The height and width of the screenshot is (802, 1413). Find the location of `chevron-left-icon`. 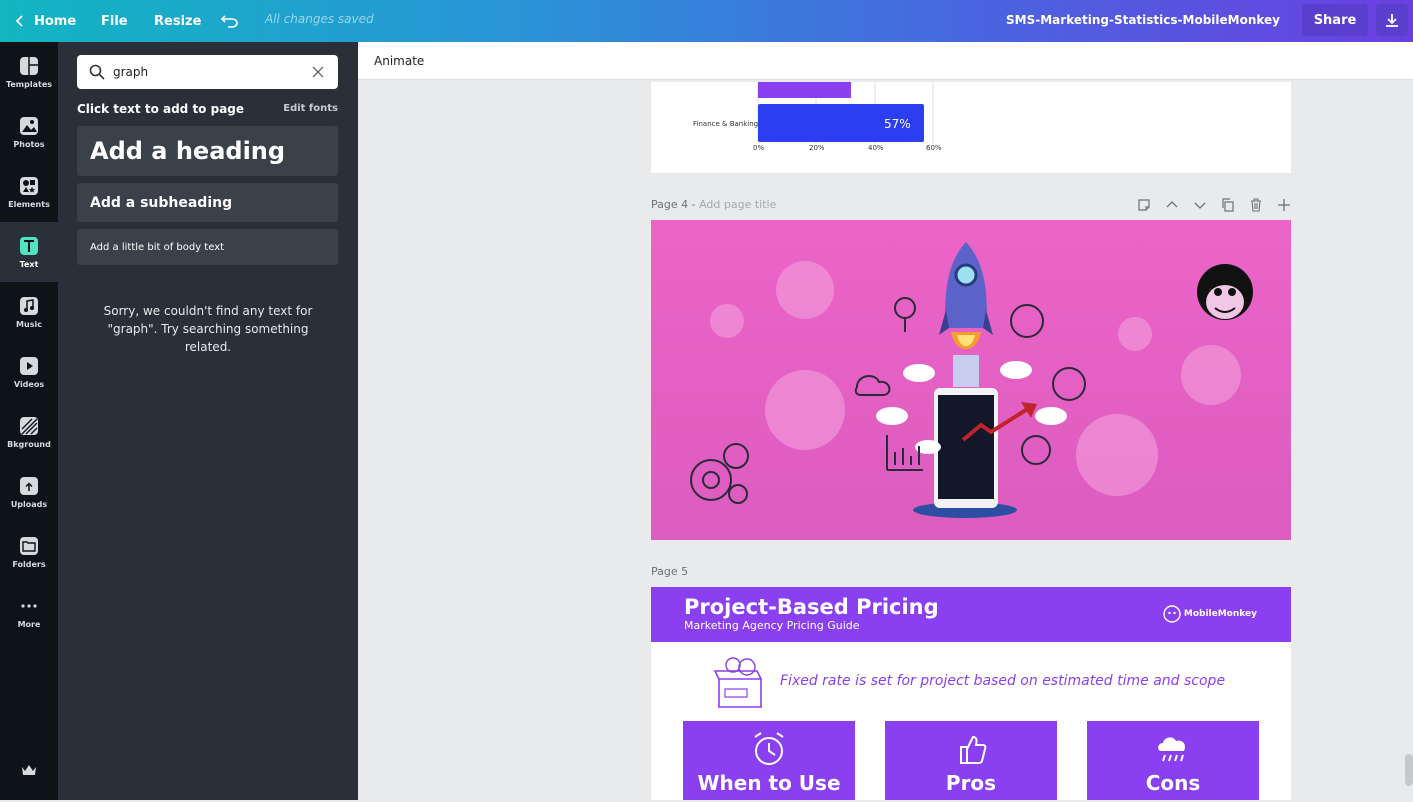

chevron-left-icon is located at coordinates (19, 21).